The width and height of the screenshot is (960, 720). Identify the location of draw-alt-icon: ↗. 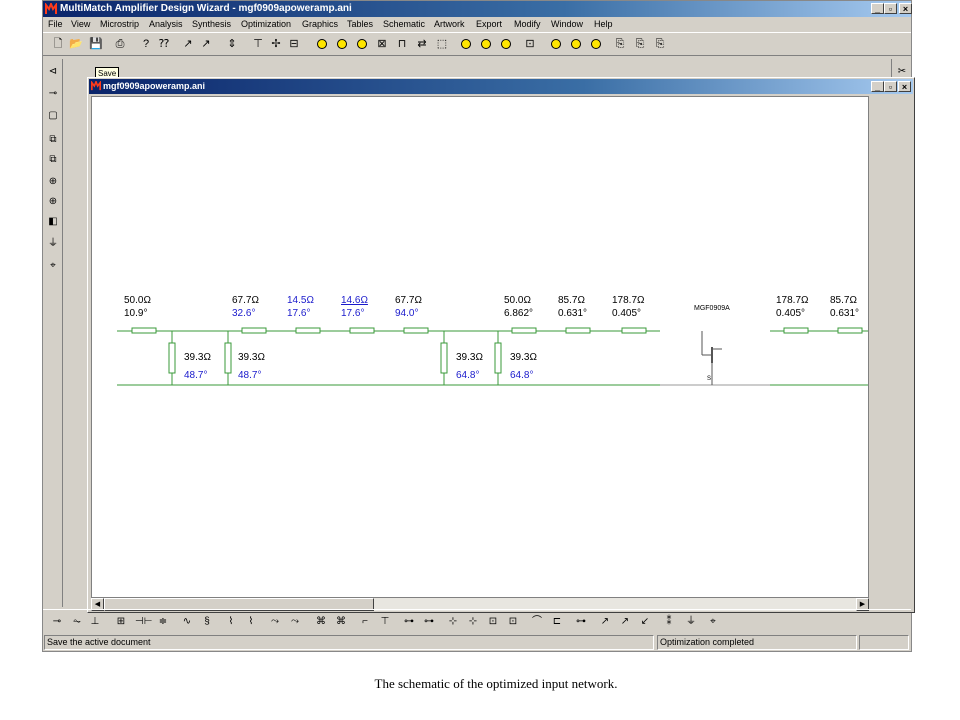
(206, 44).